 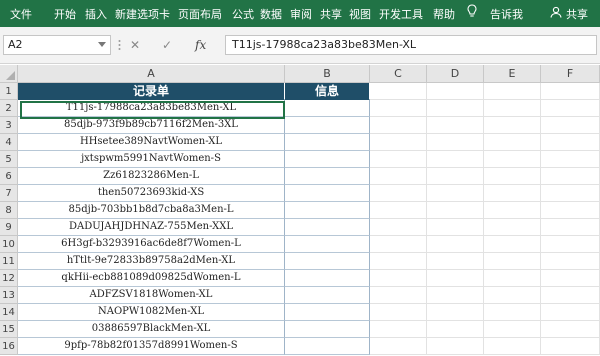 I want to click on record-cell: HHsetee389NavtWomen-XL, so click(x=151, y=142).